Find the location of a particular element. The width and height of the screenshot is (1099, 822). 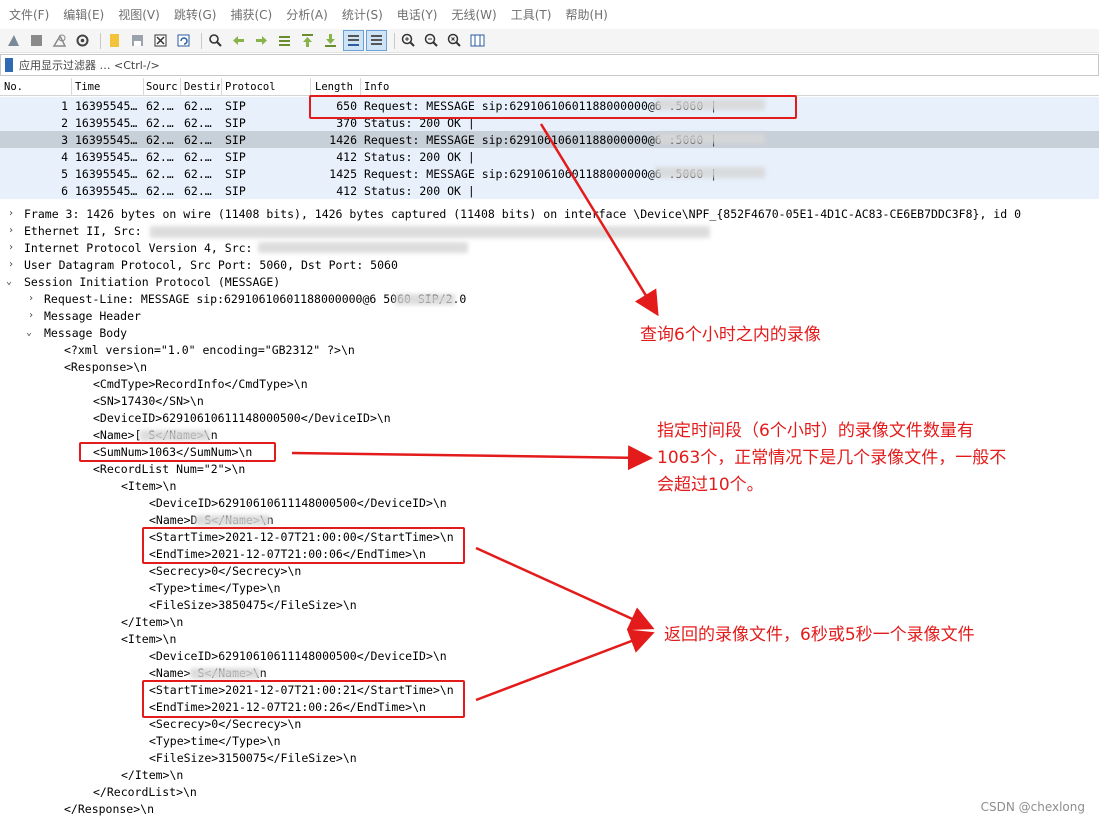

arrow-to-note3-upper is located at coordinates (565, 588).